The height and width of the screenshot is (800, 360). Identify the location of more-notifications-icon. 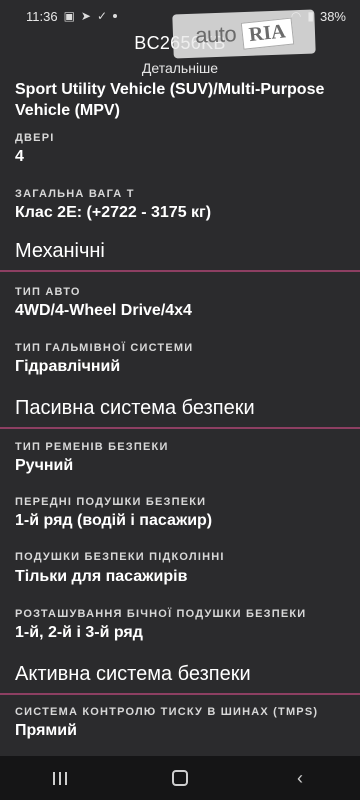
(115, 16).